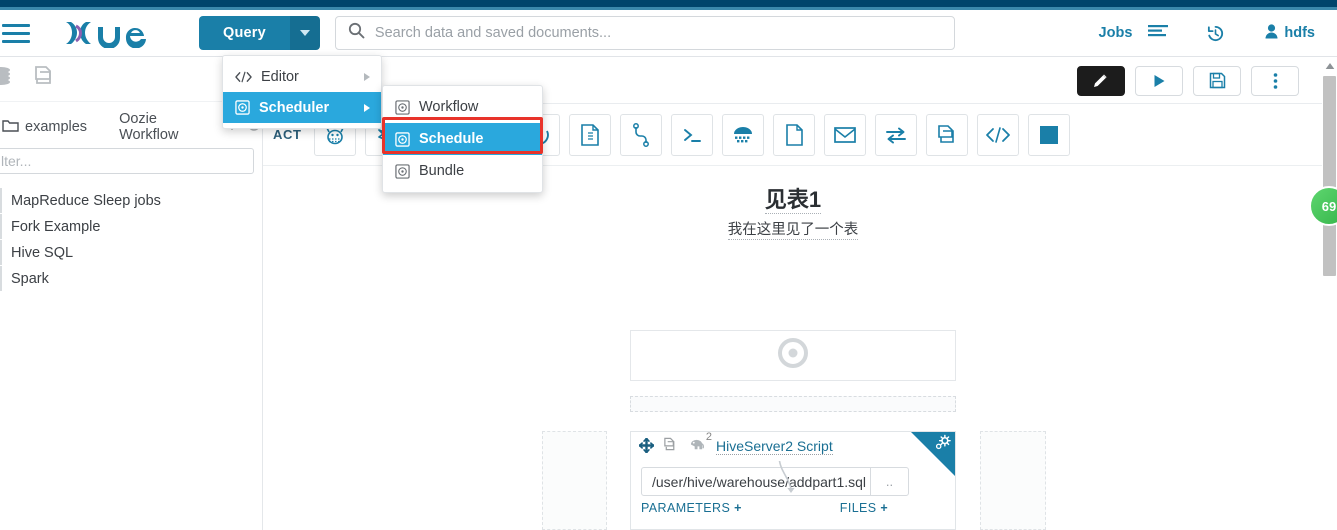 This screenshot has width=1337, height=530. What do you see at coordinates (1329, 176) in the screenshot?
I see `scrollbar-thumb` at bounding box center [1329, 176].